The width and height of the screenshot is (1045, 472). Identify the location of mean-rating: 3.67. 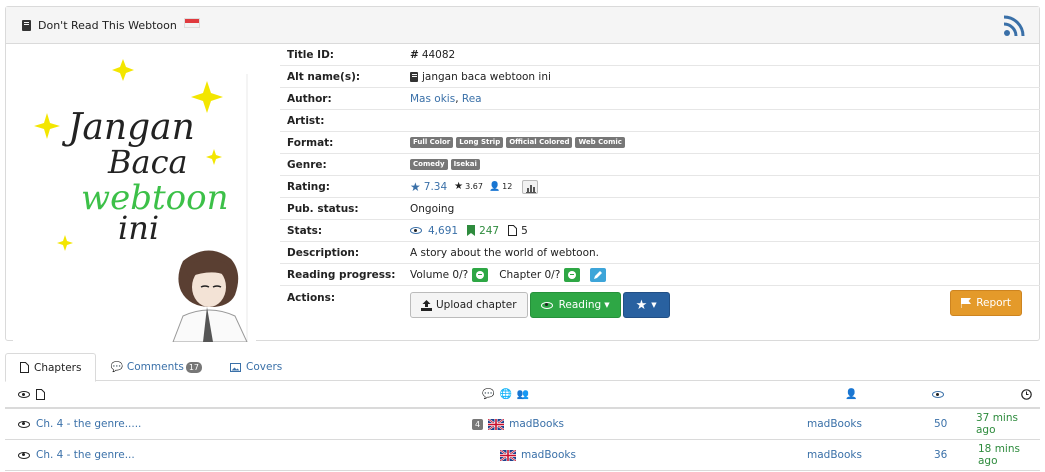
(474, 186).